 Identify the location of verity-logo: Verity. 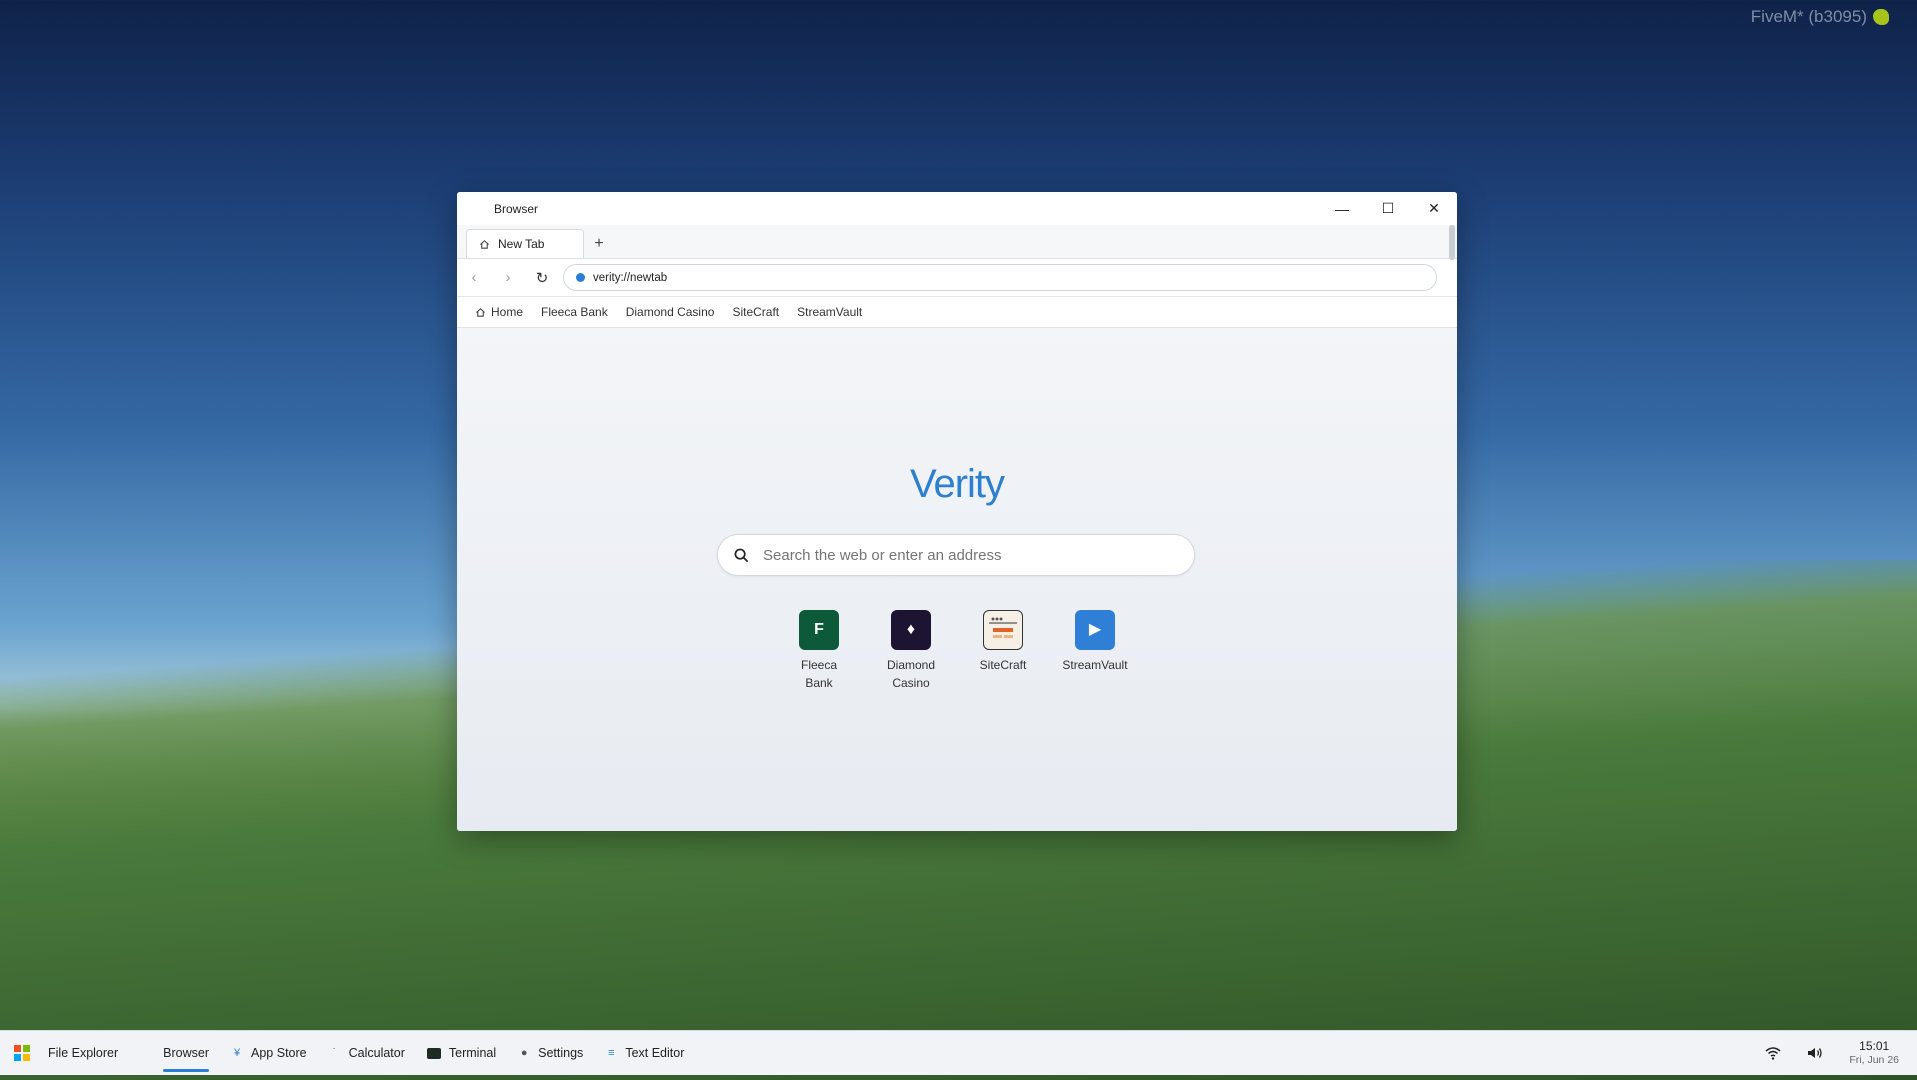
(957, 484).